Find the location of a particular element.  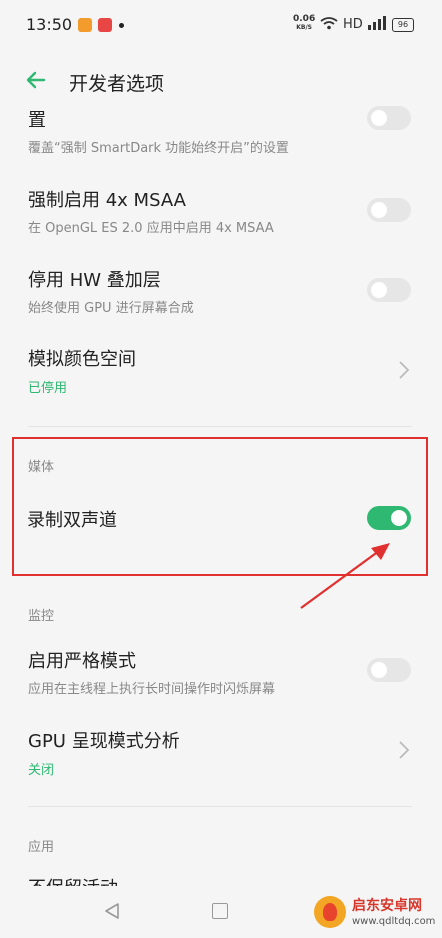

smartdark-toggle is located at coordinates (389, 118).